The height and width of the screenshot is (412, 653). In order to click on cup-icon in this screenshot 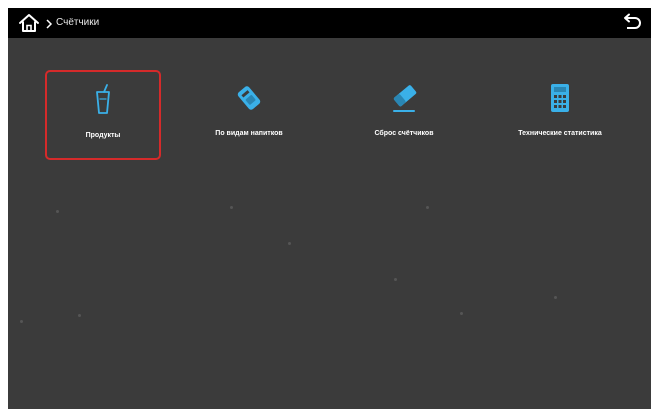, I will do `click(103, 100)`.